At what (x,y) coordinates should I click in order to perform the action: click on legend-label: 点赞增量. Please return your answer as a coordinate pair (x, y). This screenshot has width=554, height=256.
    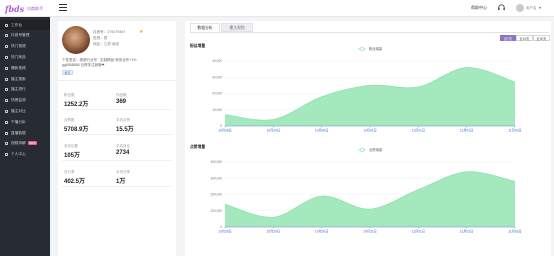
    Looking at the image, I should click on (376, 149).